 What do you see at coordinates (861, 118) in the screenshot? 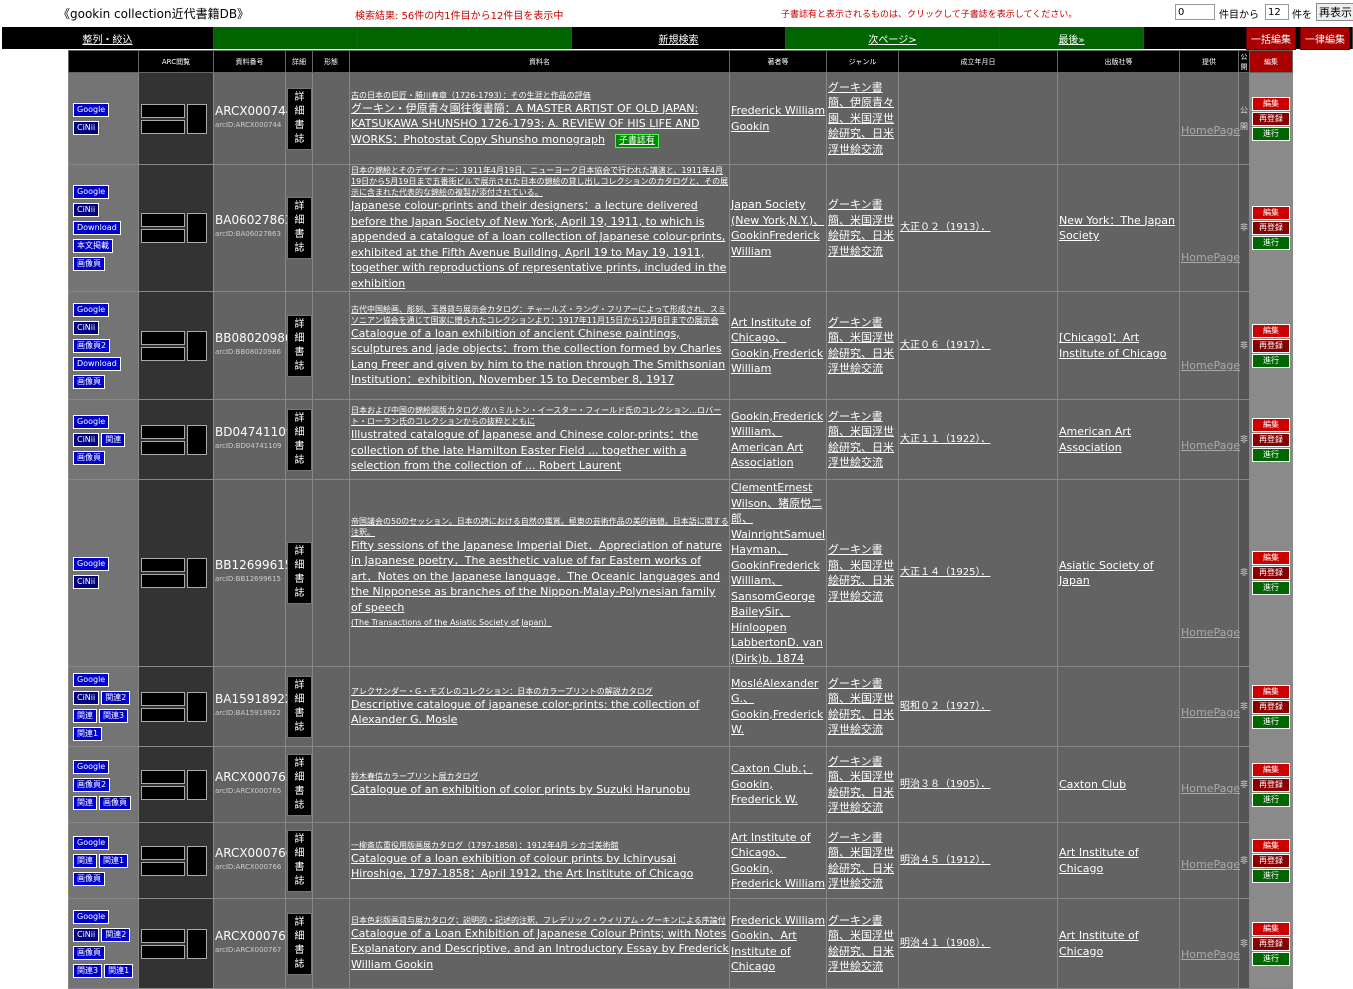
I see `genre-link: グーキン書簡、伊原青々園、米国浮世絵研究、日米浮世絵交流` at bounding box center [861, 118].